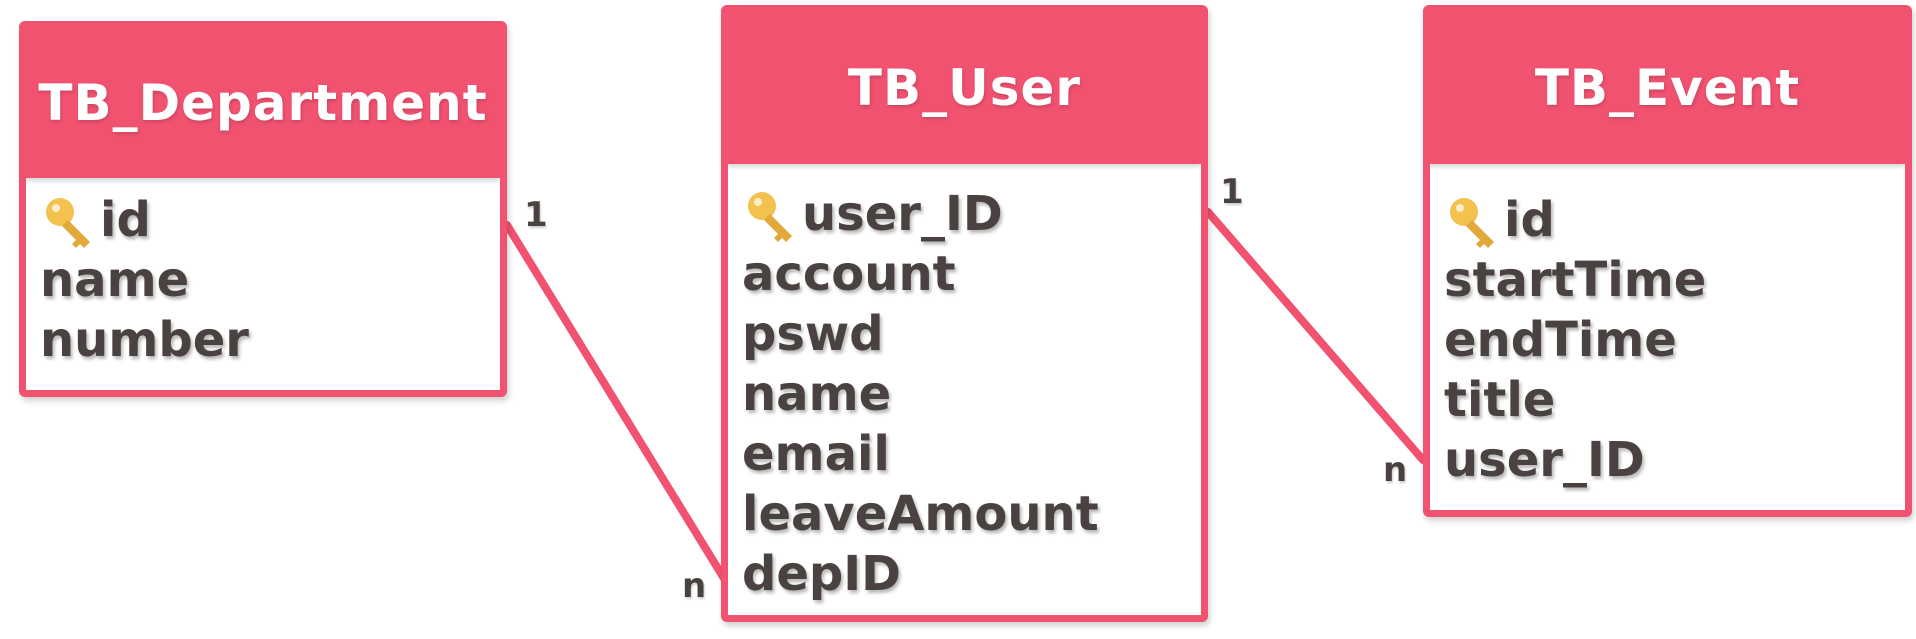 This screenshot has width=1916, height=639. Describe the element at coordinates (536, 215) in the screenshot. I see `department-cardinality-one: 1` at that location.